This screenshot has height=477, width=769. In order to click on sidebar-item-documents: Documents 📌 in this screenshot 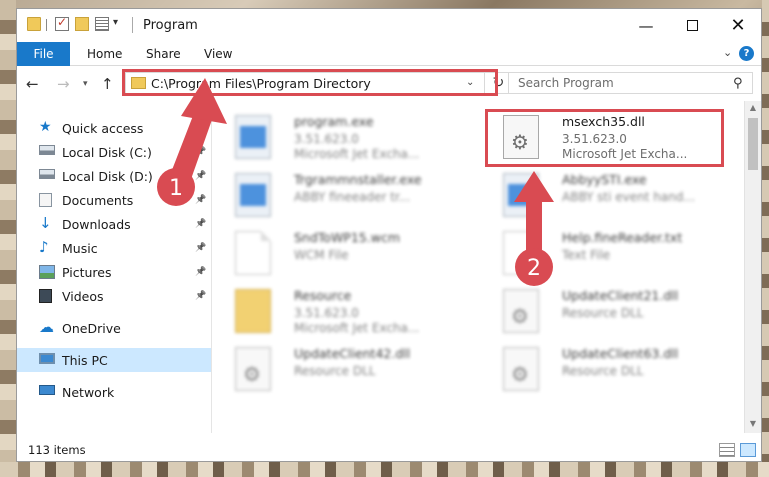, I will do `click(114, 200)`.